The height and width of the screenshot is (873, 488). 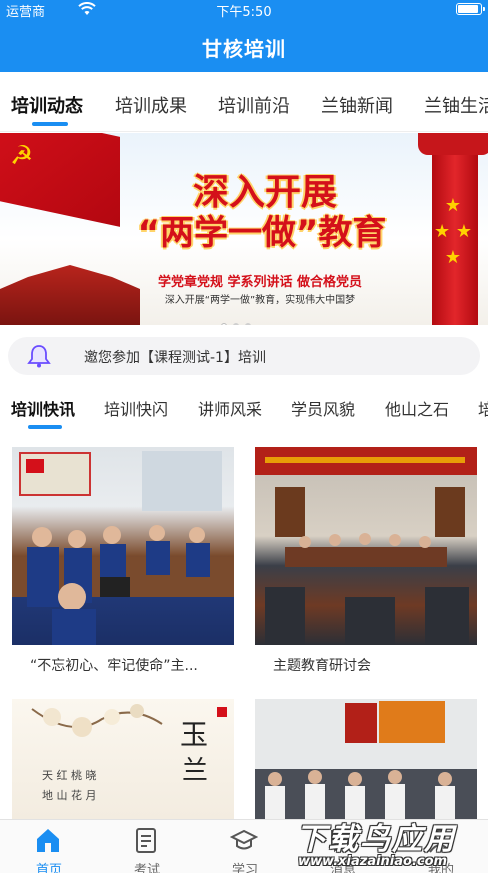 I want to click on battery-icon, so click(x=470, y=9).